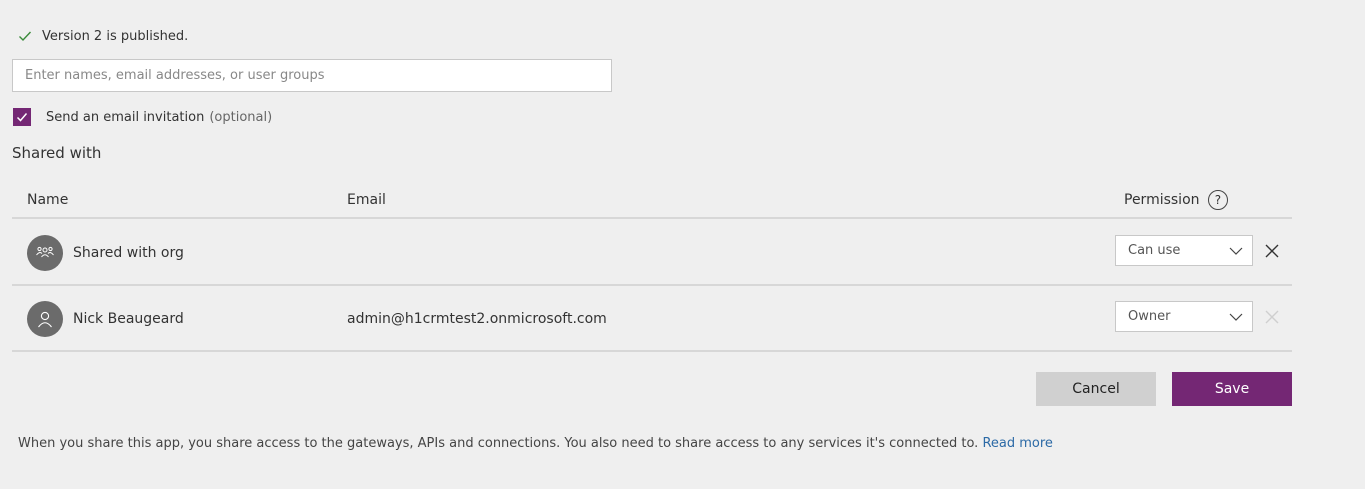 The width and height of the screenshot is (1365, 489). What do you see at coordinates (1017, 443) in the screenshot?
I see `read-more-link: Read more` at bounding box center [1017, 443].